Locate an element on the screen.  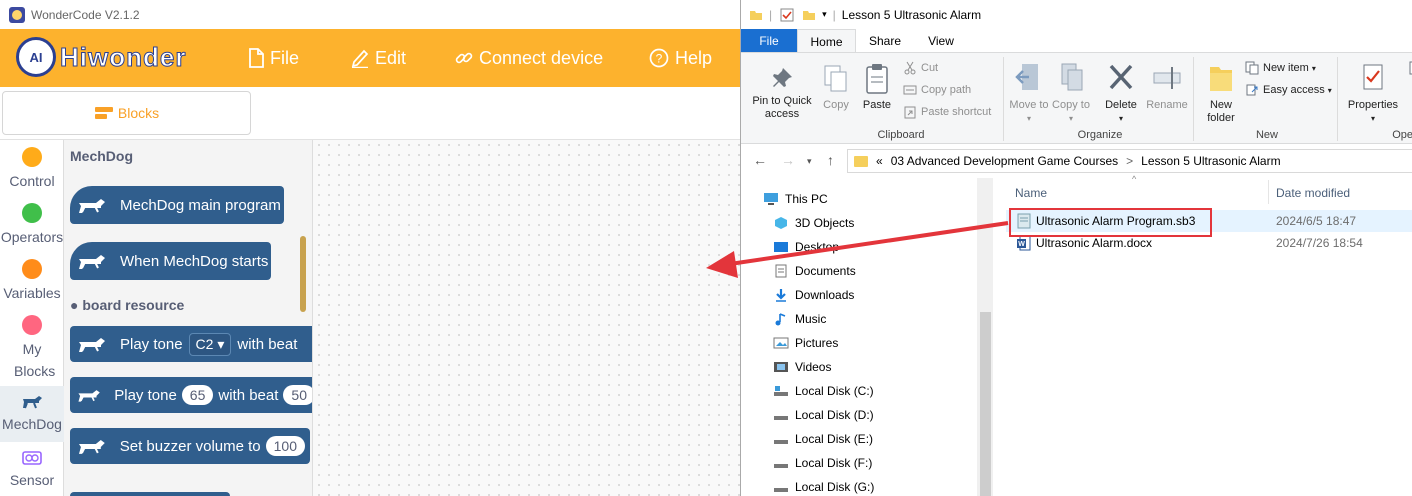
drag-arrow-icon is located at coordinates (857, 249).